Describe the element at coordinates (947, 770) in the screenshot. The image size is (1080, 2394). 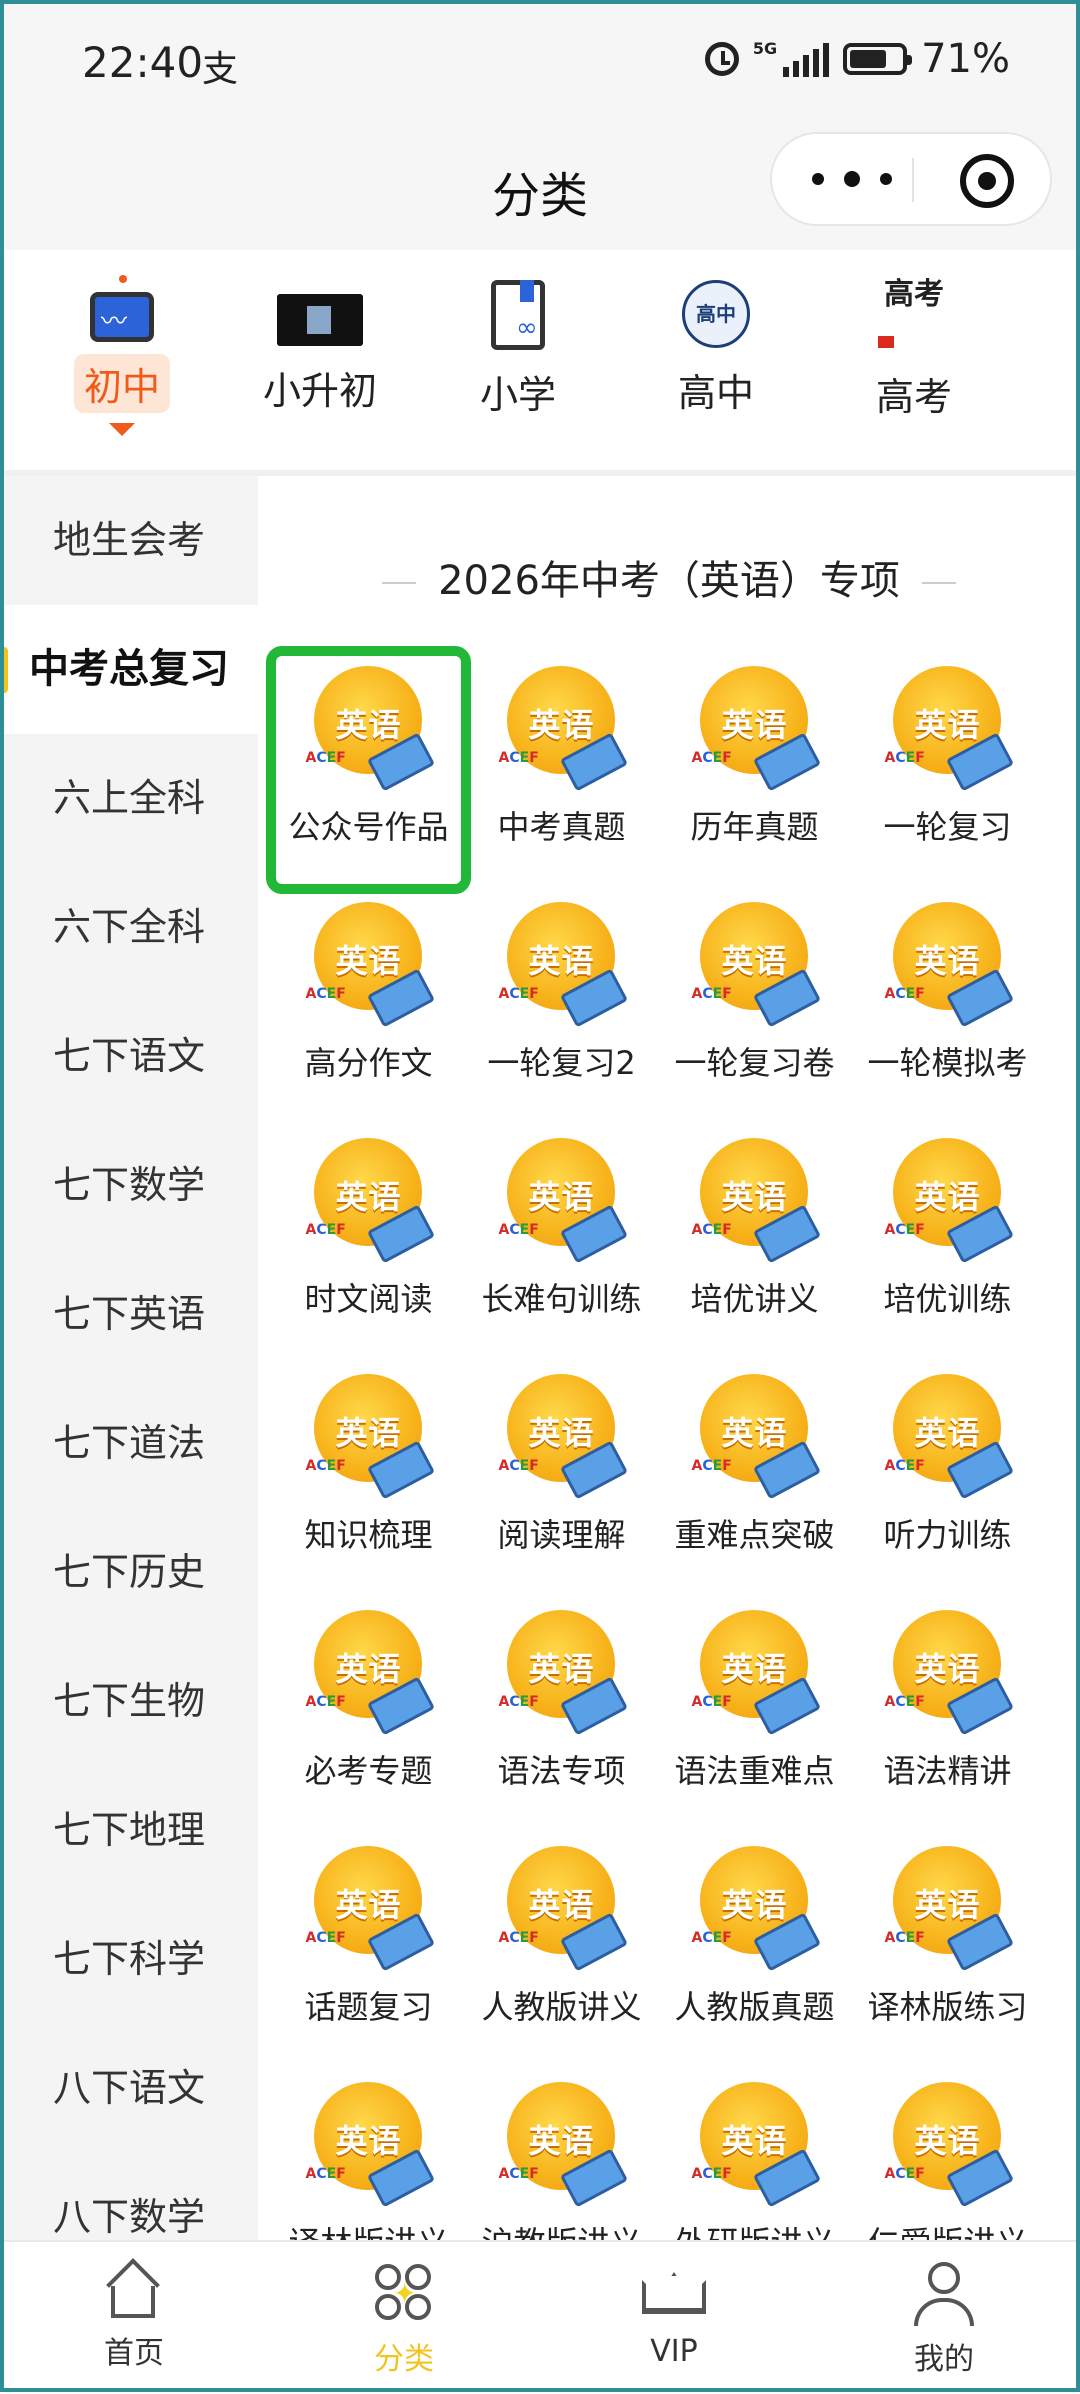
I see `resource-item: 英语 ACEF 一轮复习` at that location.